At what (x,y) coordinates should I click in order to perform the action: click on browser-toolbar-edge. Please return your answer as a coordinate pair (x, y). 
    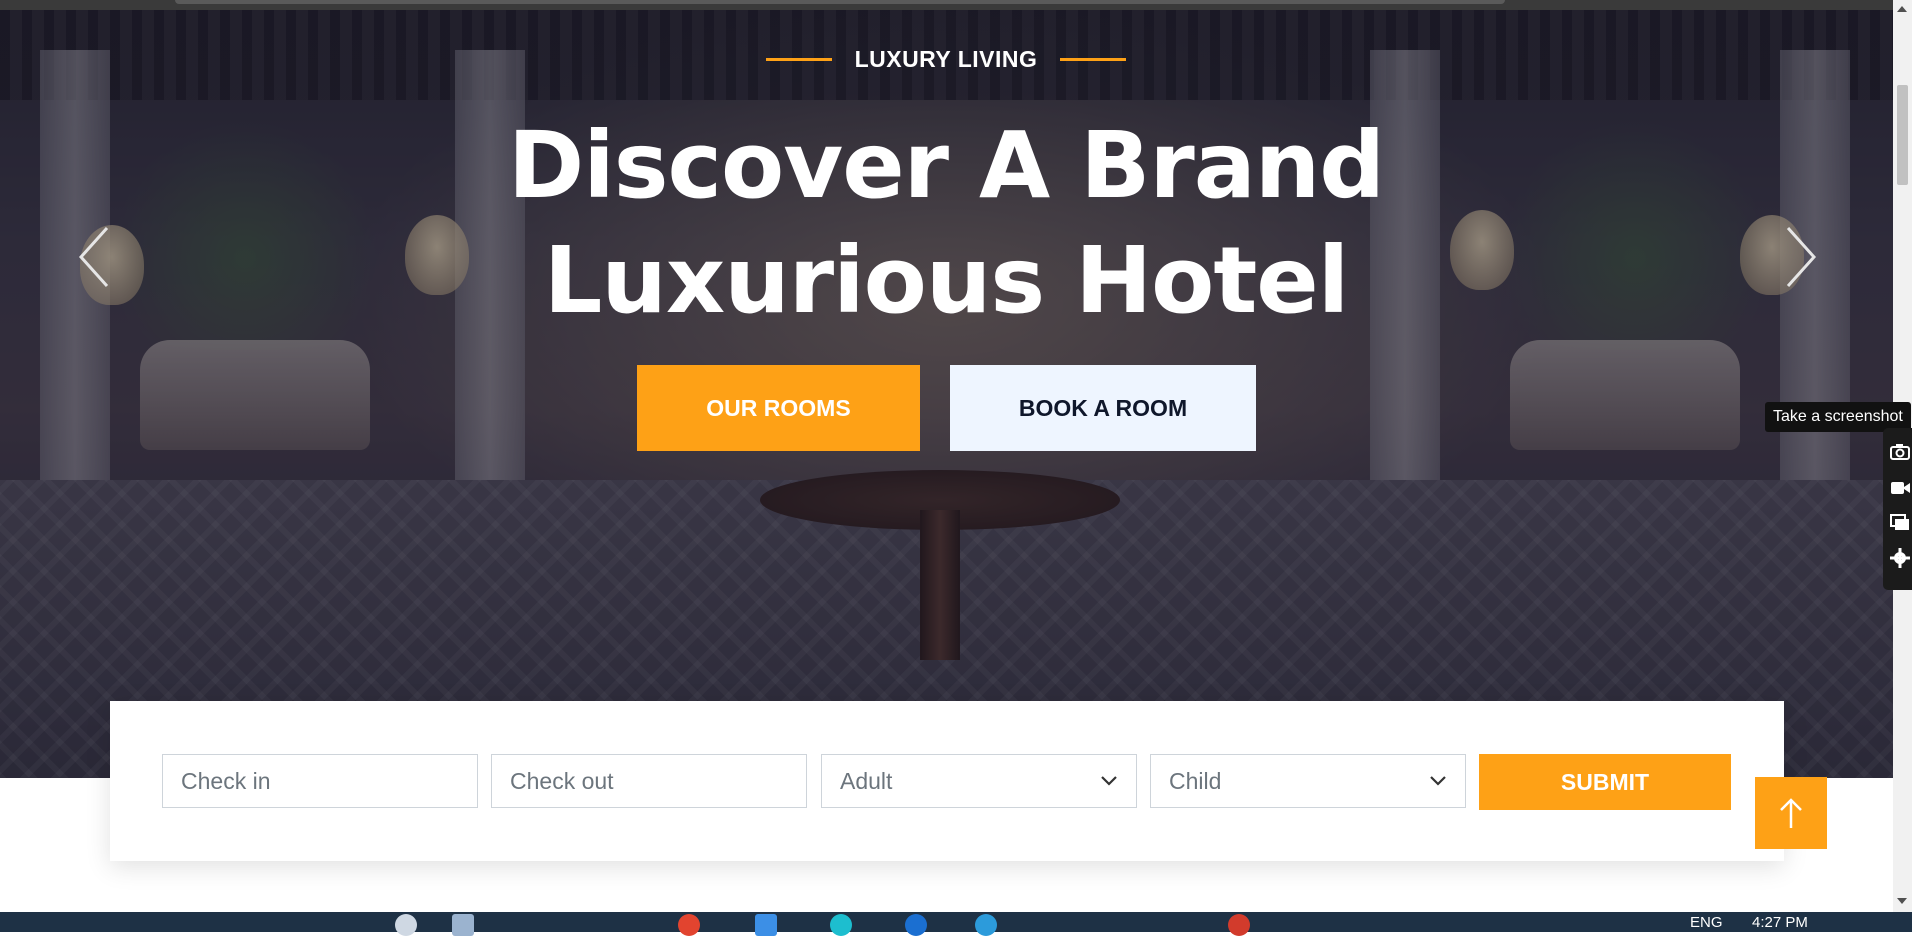
    Looking at the image, I should click on (840, 2).